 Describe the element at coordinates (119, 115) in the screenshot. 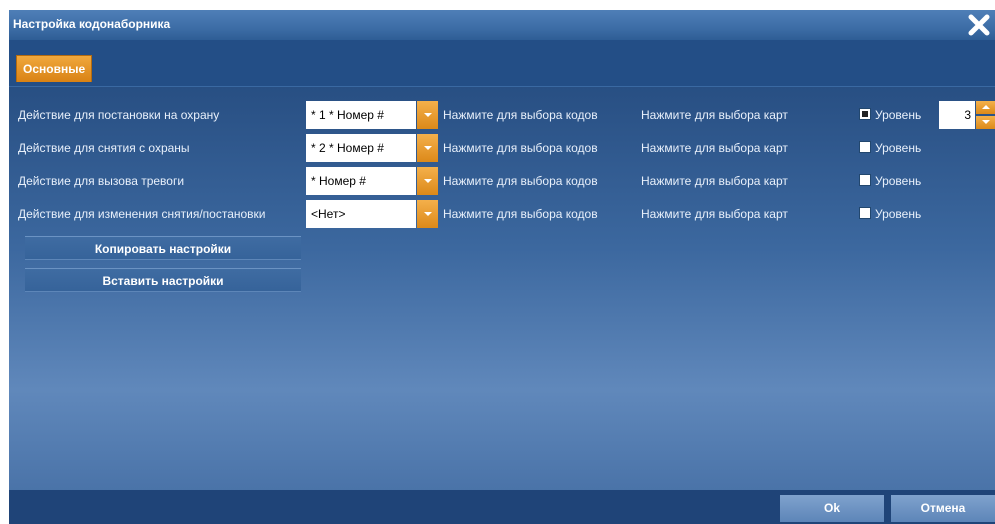

I see `row-label: Действие для постановки на охрану` at that location.